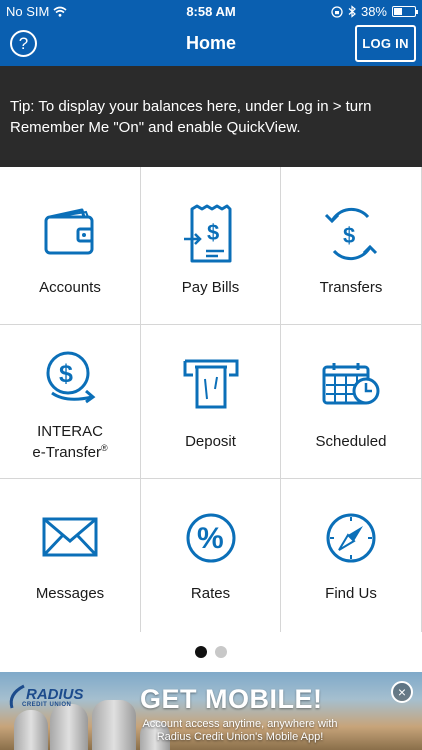 This screenshot has width=422, height=750. What do you see at coordinates (385, 43) in the screenshot?
I see `login-button: LOG IN` at bounding box center [385, 43].